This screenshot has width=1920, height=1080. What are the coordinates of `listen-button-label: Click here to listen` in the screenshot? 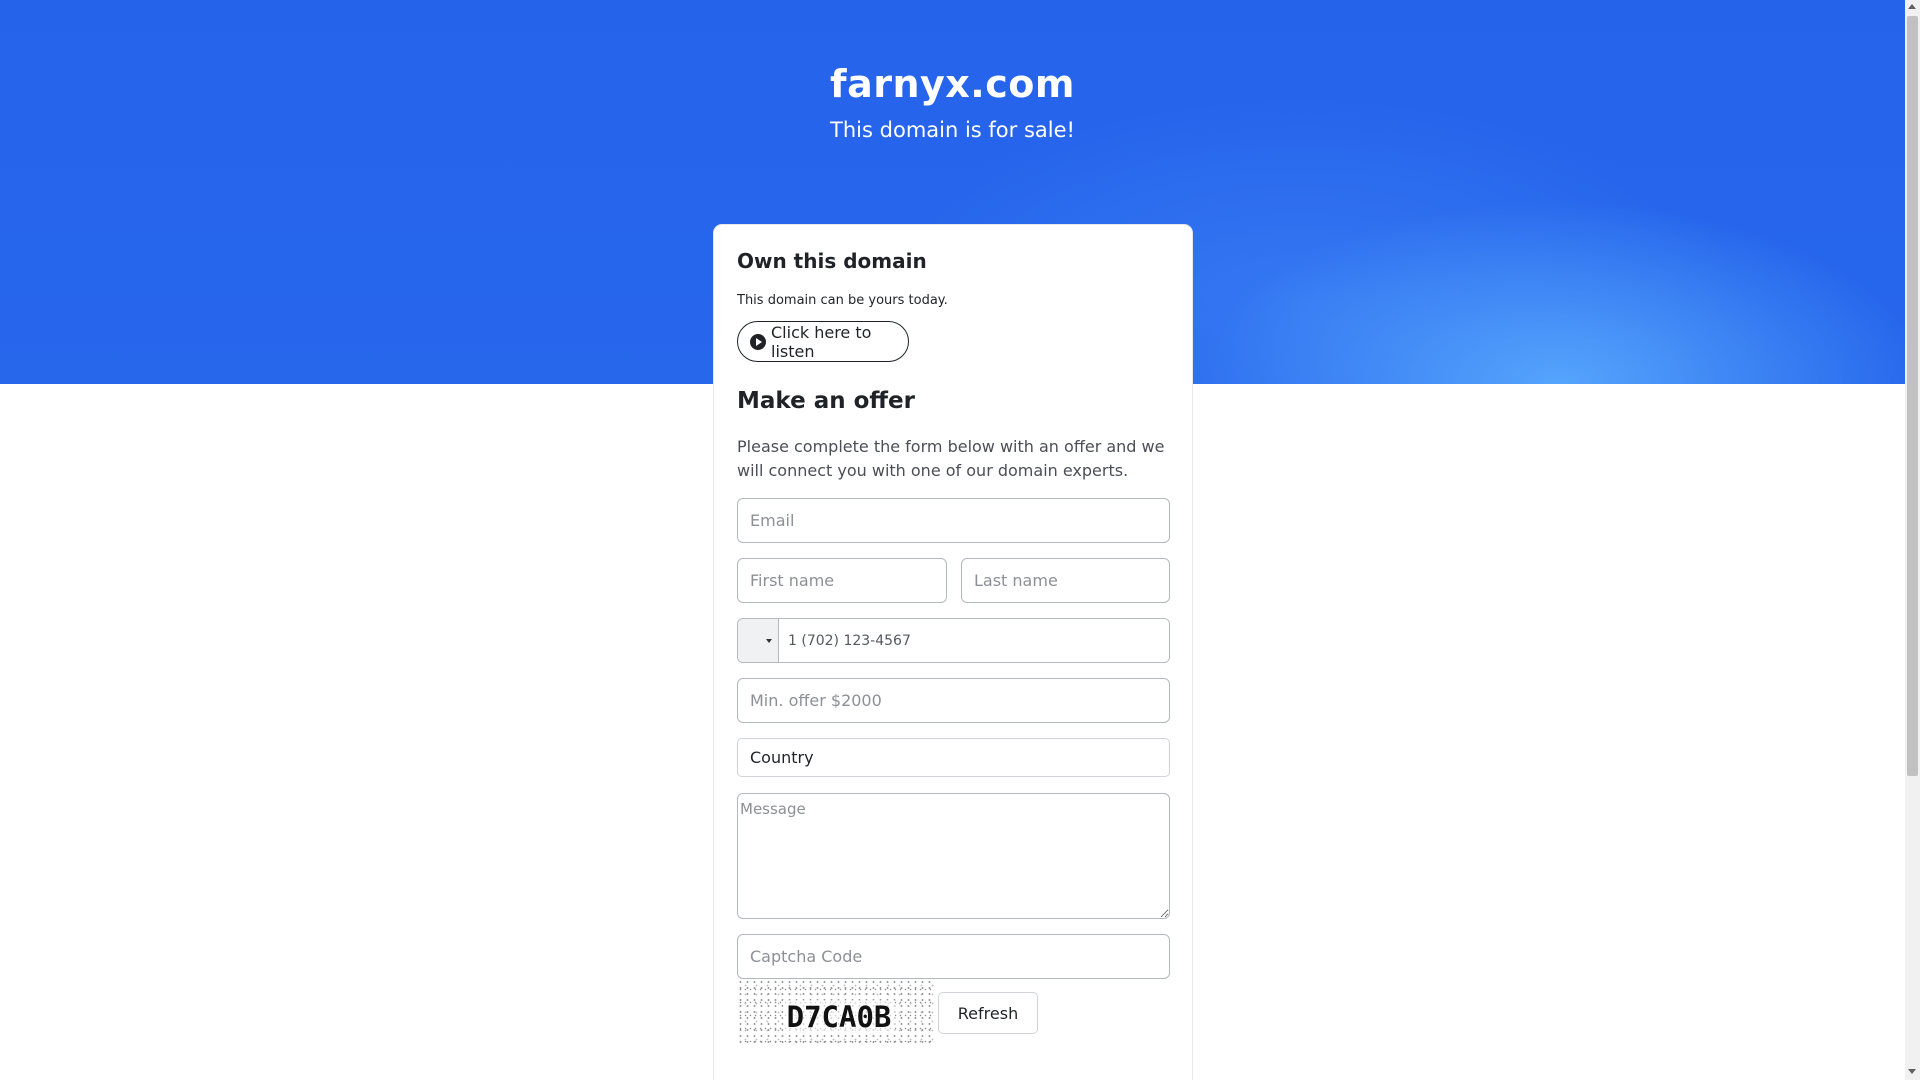 It's located at (821, 341).